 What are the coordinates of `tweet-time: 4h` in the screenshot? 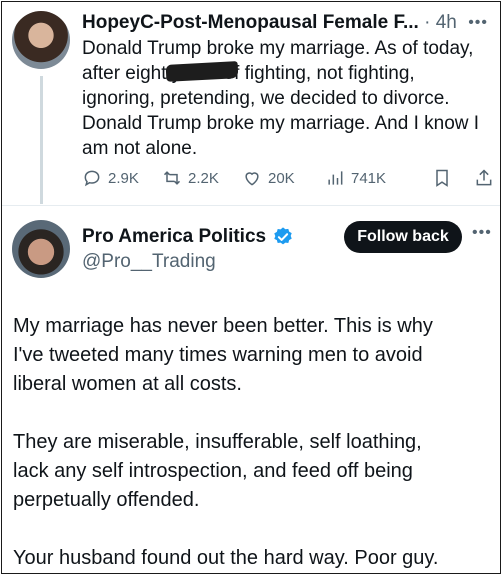 It's located at (446, 22).